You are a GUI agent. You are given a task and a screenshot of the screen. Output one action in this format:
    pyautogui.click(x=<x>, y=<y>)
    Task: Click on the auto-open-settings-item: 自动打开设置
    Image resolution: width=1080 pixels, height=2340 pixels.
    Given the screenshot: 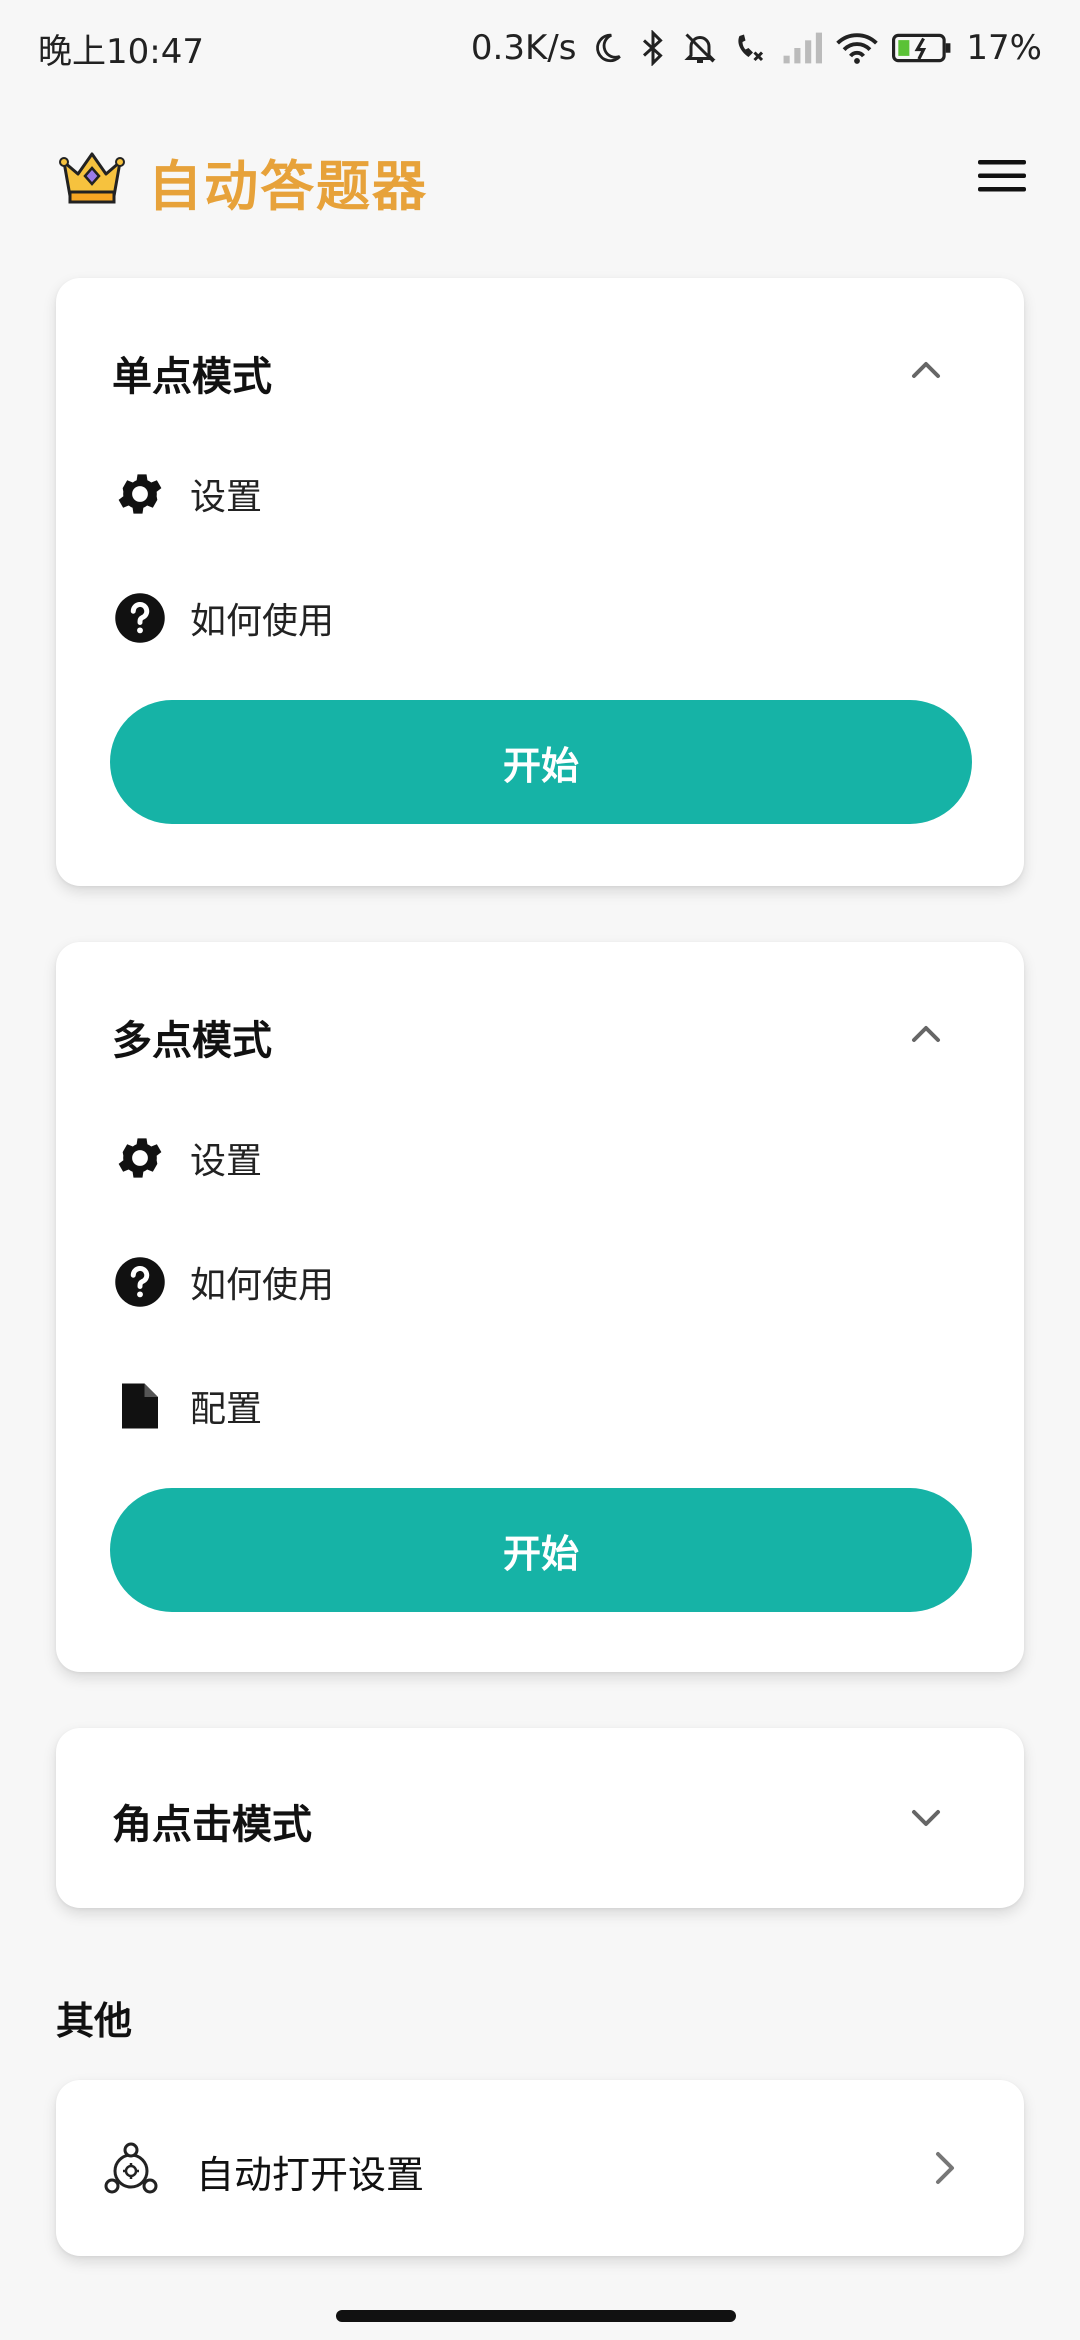 What is the action you would take?
    pyautogui.click(x=540, y=2168)
    